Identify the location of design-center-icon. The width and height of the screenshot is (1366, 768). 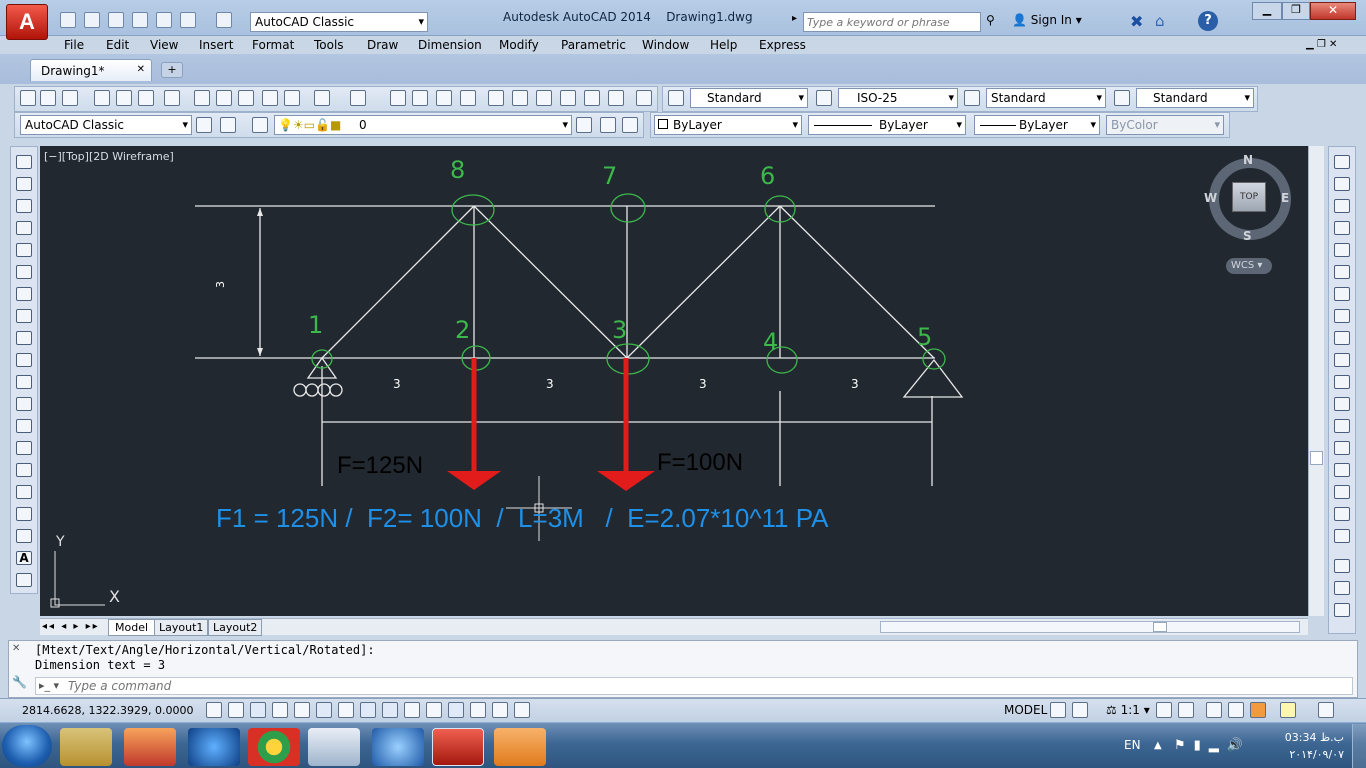
(520, 98).